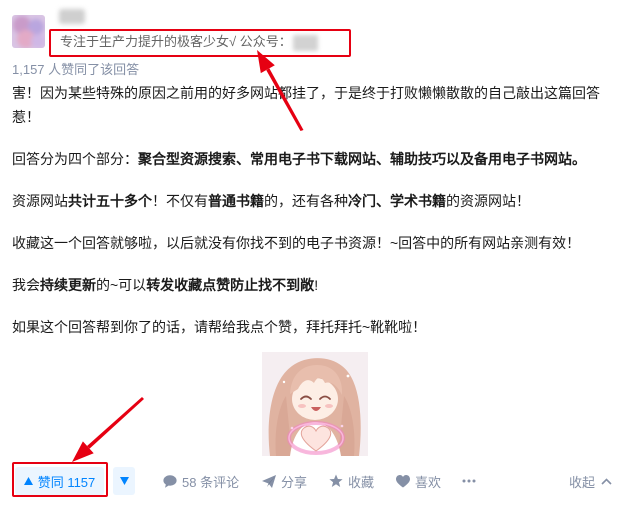 The width and height of the screenshot is (622, 516). I want to click on bold-segment: 聚合型资源搜索、常用电子书下载网站、辅助技巧以及备用电子书网站。, so click(362, 159).